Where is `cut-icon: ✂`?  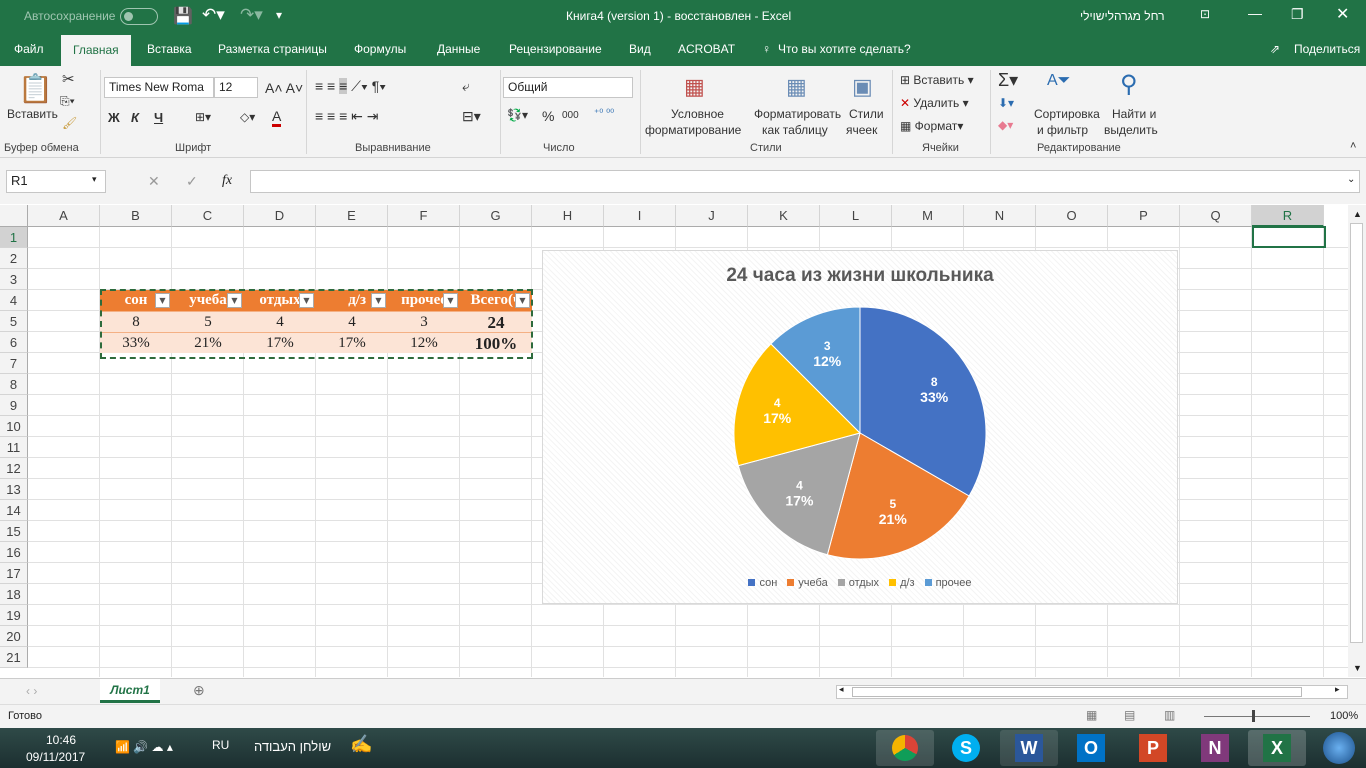
cut-icon: ✂ is located at coordinates (68, 79).